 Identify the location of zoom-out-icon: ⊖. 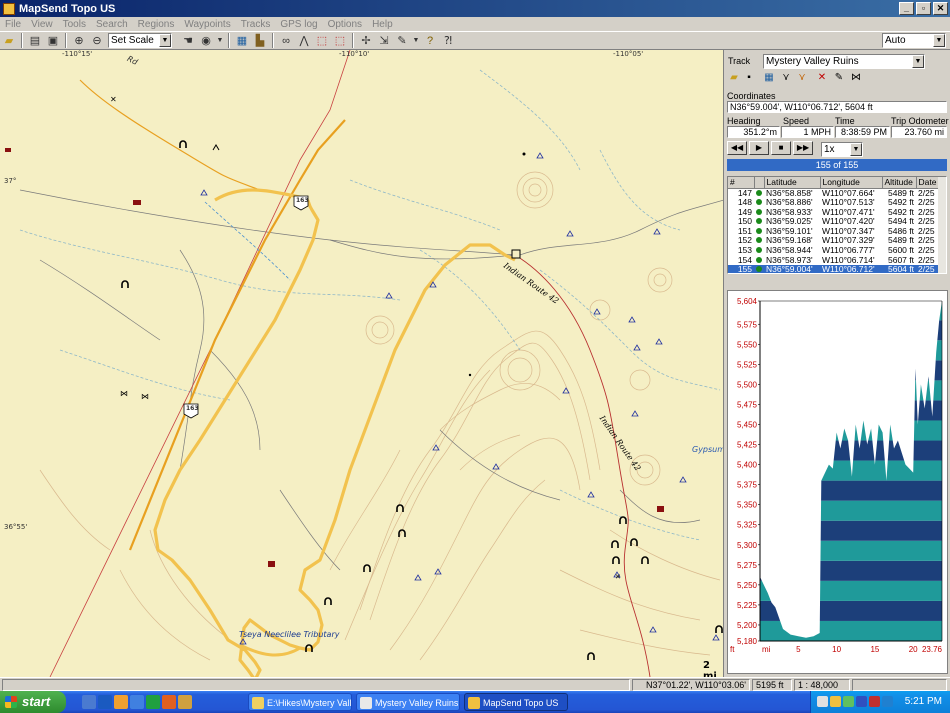
(97, 40).